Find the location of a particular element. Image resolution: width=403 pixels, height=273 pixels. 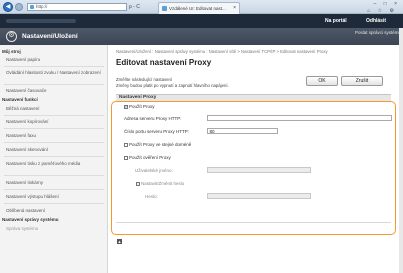

section-header: Nastavení Proxy is located at coordinates (253, 97).